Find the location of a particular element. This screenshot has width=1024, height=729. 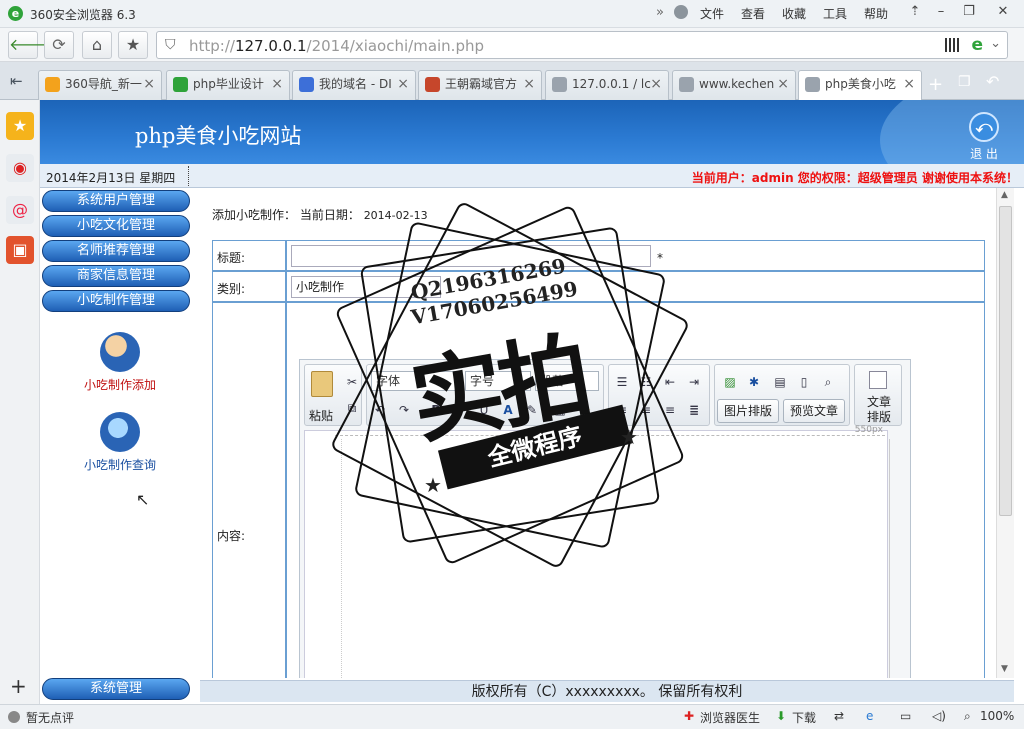

media-icon: ✱ is located at coordinates (754, 382).